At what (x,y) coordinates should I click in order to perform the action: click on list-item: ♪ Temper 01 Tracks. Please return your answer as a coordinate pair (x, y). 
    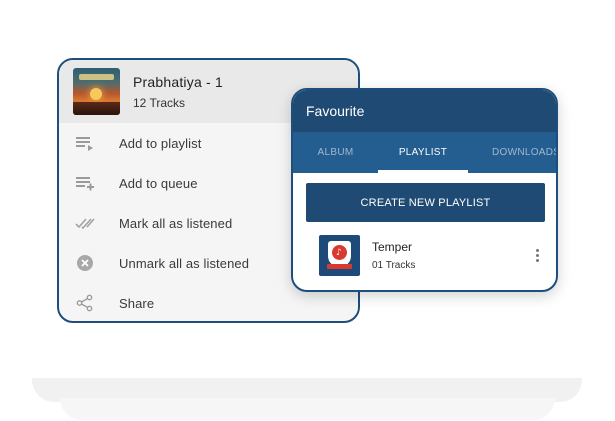
    Looking at the image, I should click on (431, 255).